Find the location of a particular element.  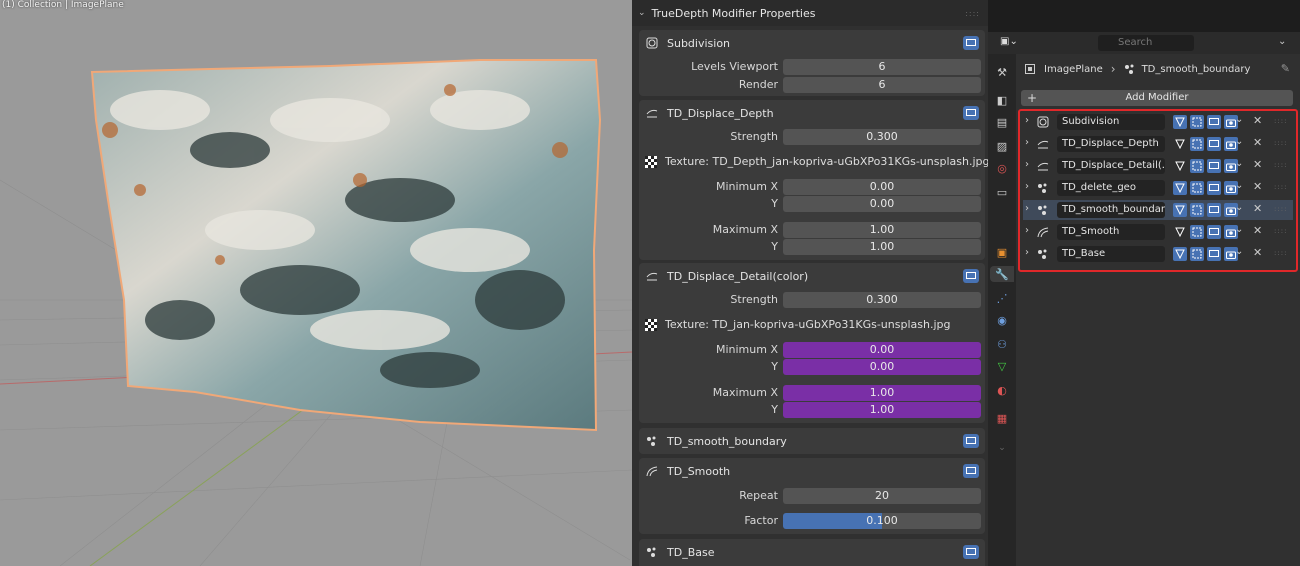

search-input: Search is located at coordinates (1146, 43).